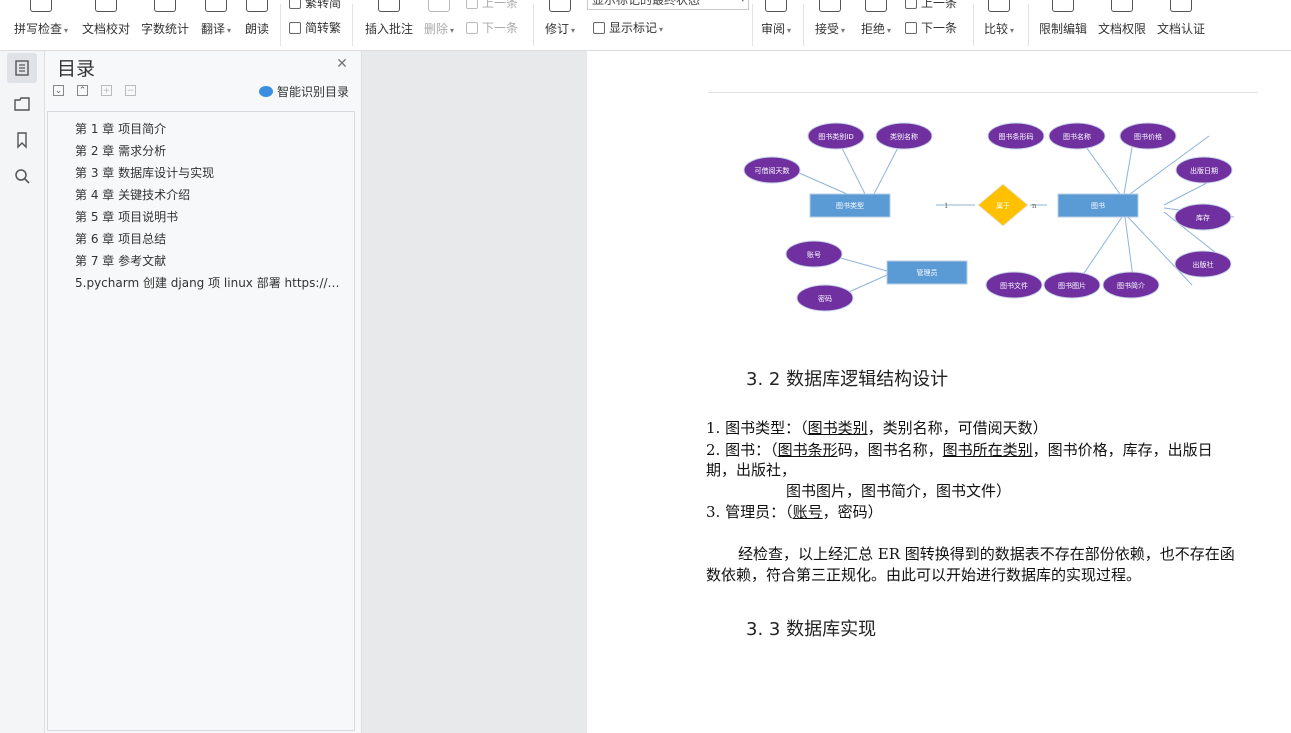  Describe the element at coordinates (1034, 206) in the screenshot. I see `cardinality-right: n` at that location.